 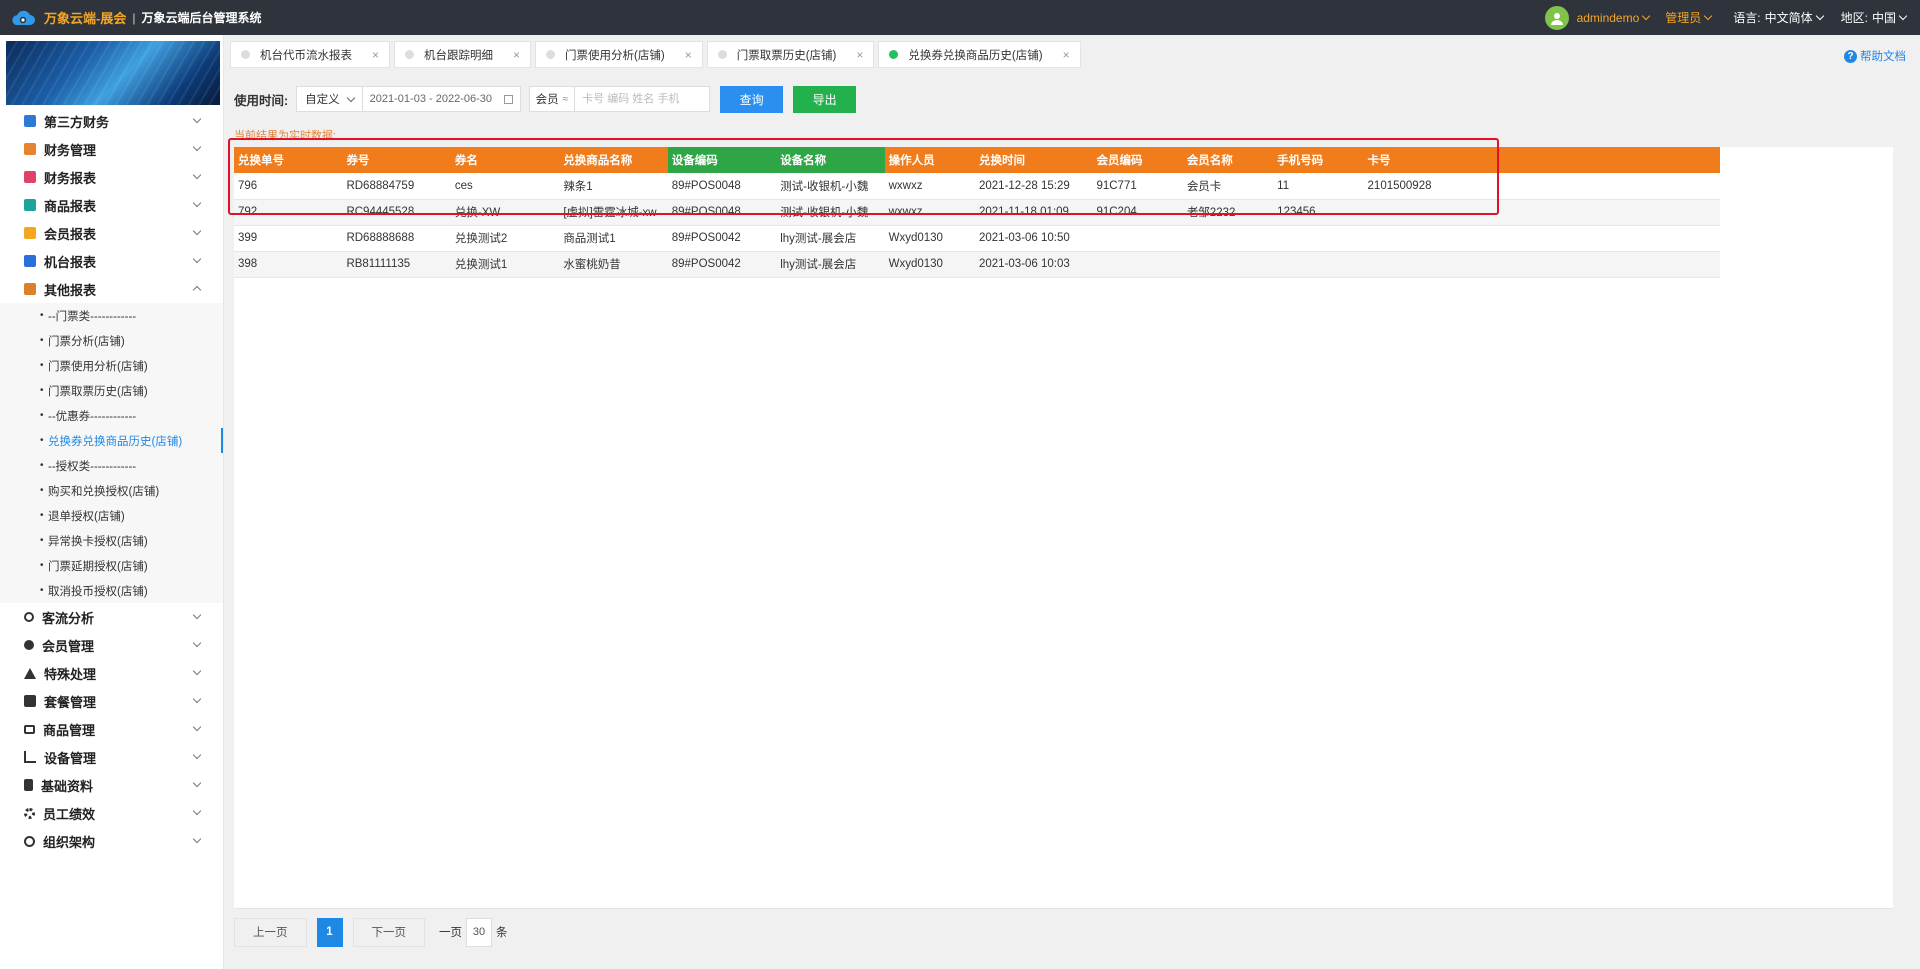 What do you see at coordinates (111, 617) in the screenshot?
I see `sidebar-item-traffic-analysis: 客流分析` at bounding box center [111, 617].